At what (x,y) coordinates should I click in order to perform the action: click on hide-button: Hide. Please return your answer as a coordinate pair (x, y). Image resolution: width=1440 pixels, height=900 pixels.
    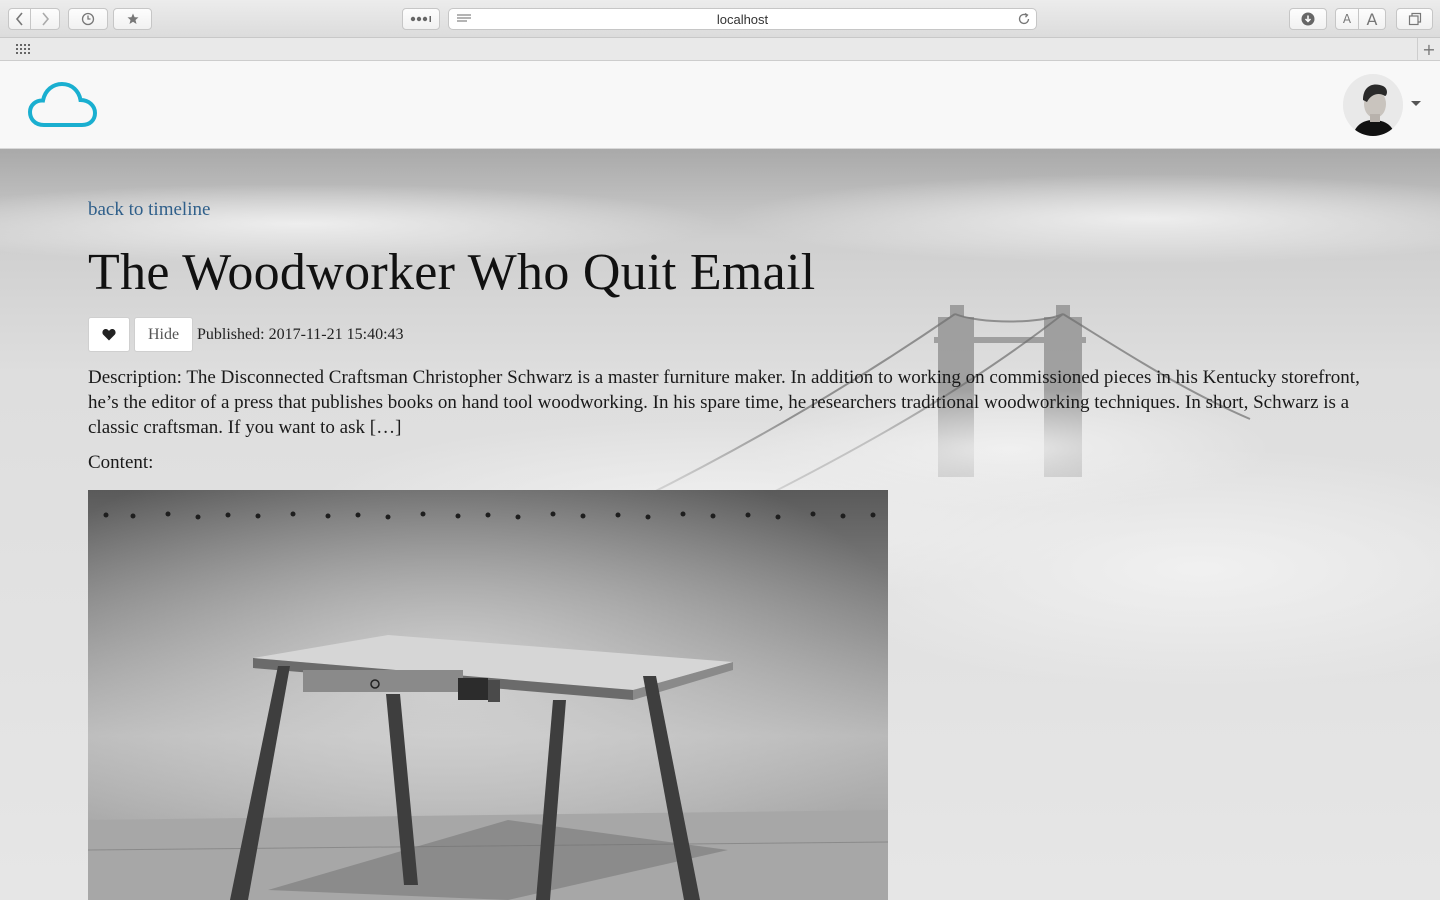
    Looking at the image, I should click on (163, 334).